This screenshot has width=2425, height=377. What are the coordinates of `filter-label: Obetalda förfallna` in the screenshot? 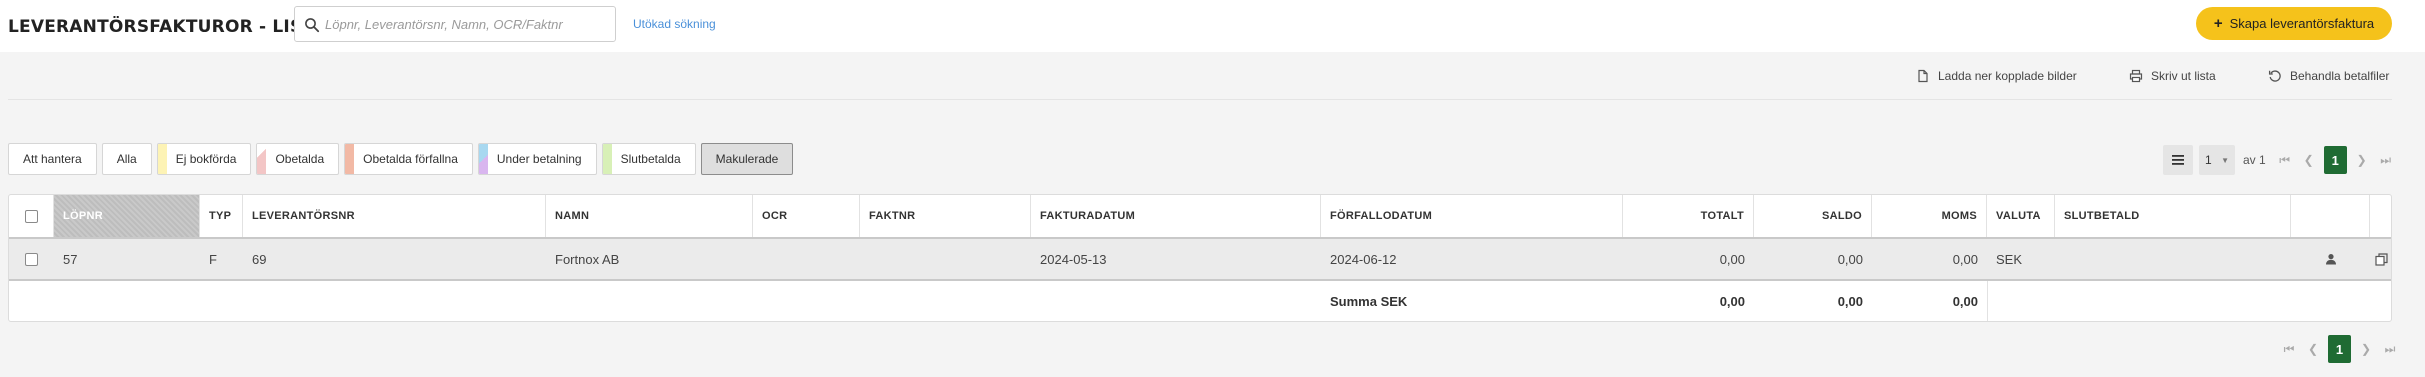 It's located at (410, 159).